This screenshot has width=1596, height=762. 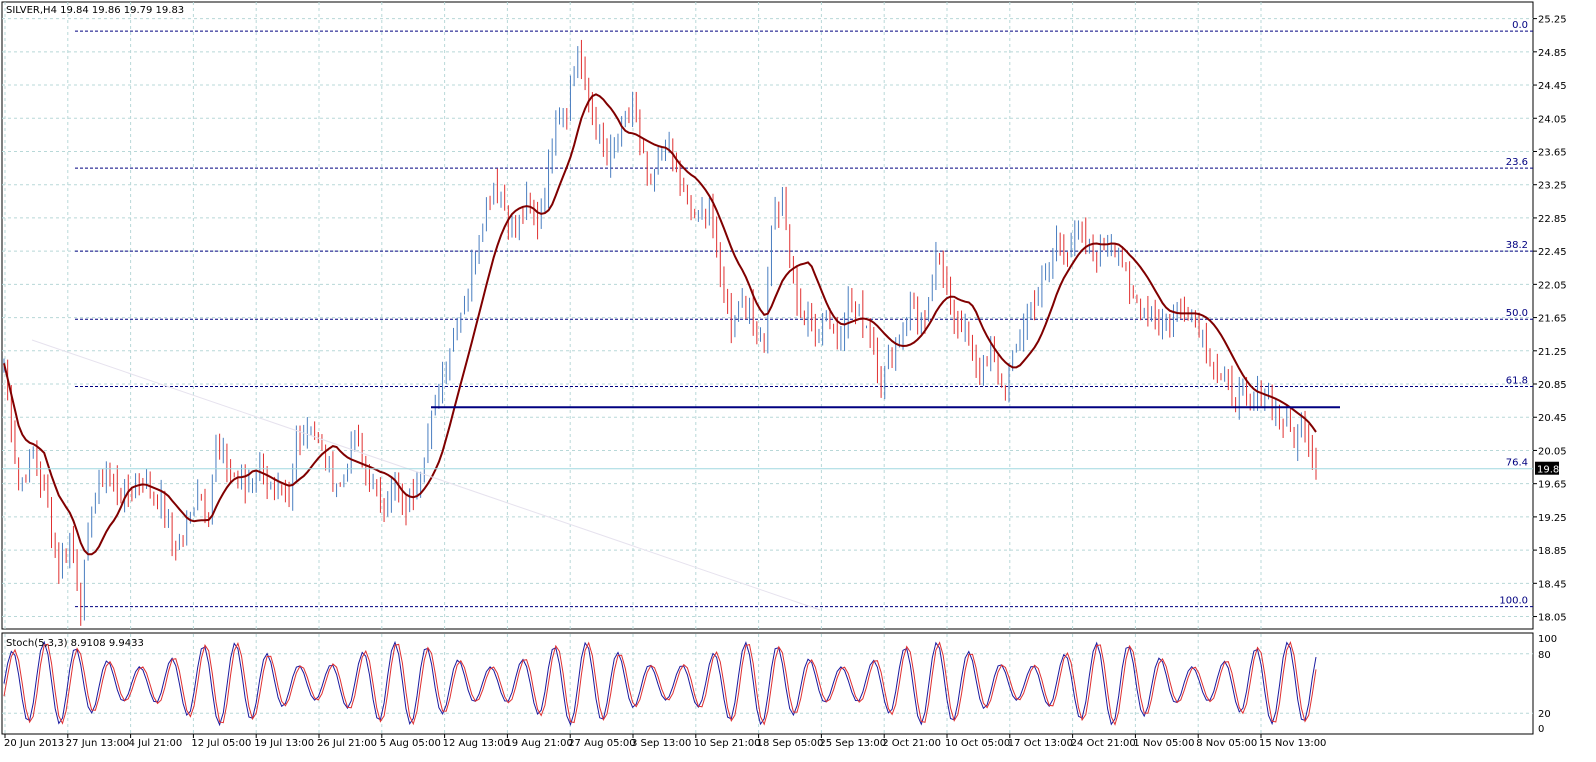 I want to click on time-tick-label: 2 Oct 21:00, so click(x=911, y=743).